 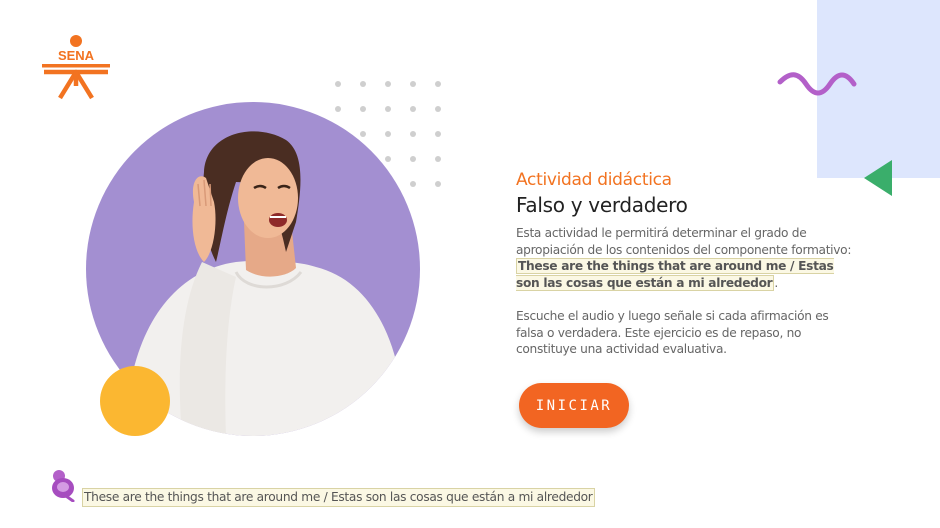 What do you see at coordinates (594, 180) in the screenshot?
I see `activity-kicker: Actividad didáctica` at bounding box center [594, 180].